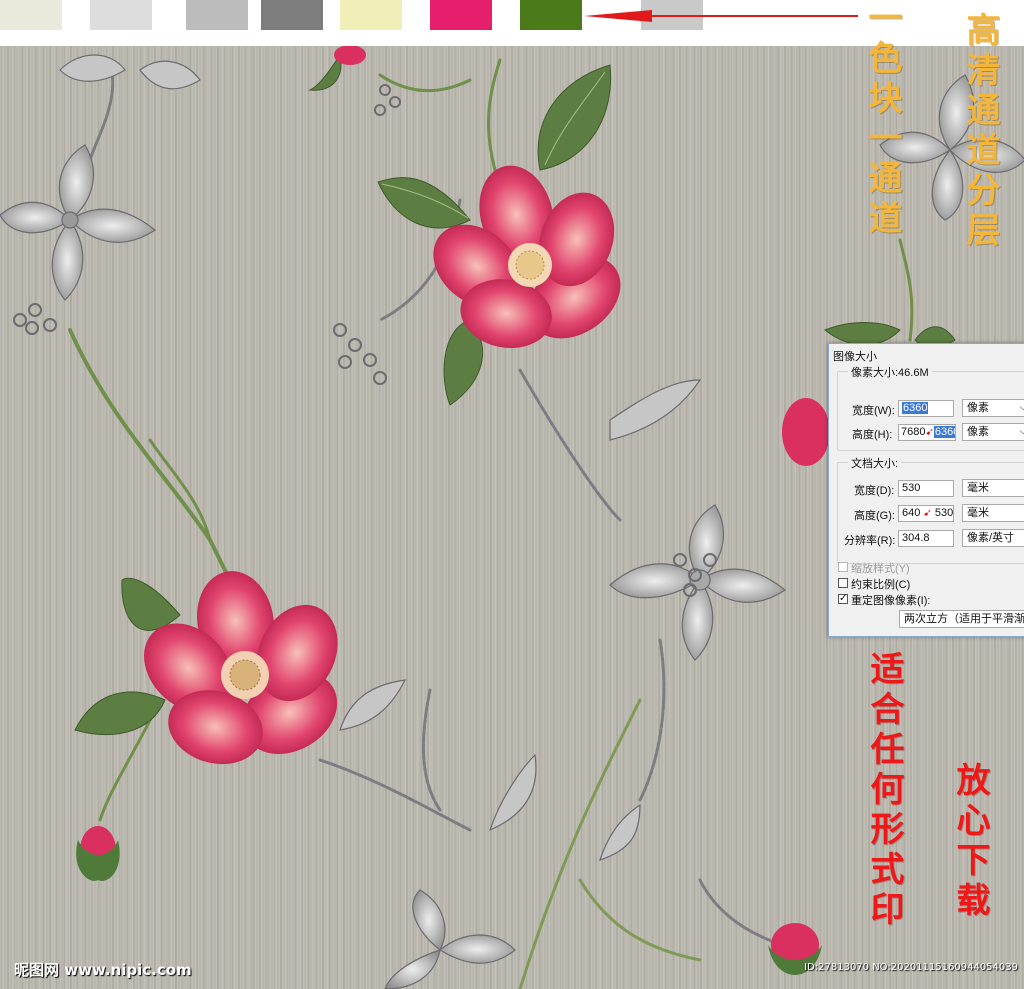 This screenshot has height=989, width=1024. Describe the element at coordinates (993, 488) in the screenshot. I see `doc-width-unit-select: 毫米` at that location.